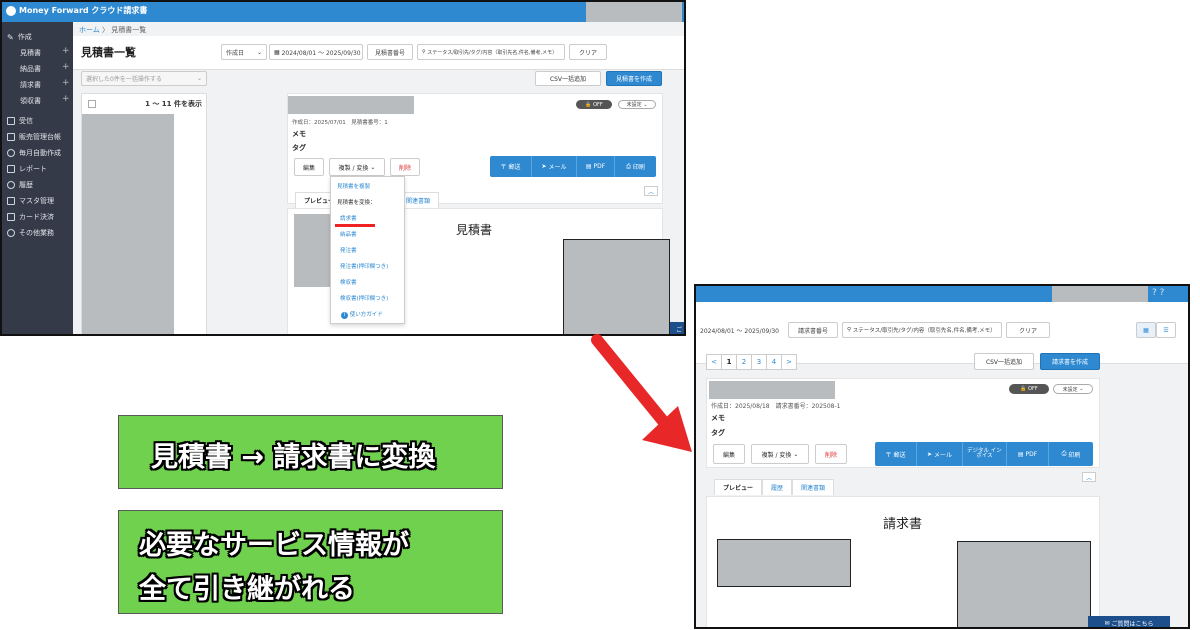 The image size is (1200, 630). What do you see at coordinates (247, 589) in the screenshot?
I see `callout-inherit-line2: 全て引き継がれる` at bounding box center [247, 589].